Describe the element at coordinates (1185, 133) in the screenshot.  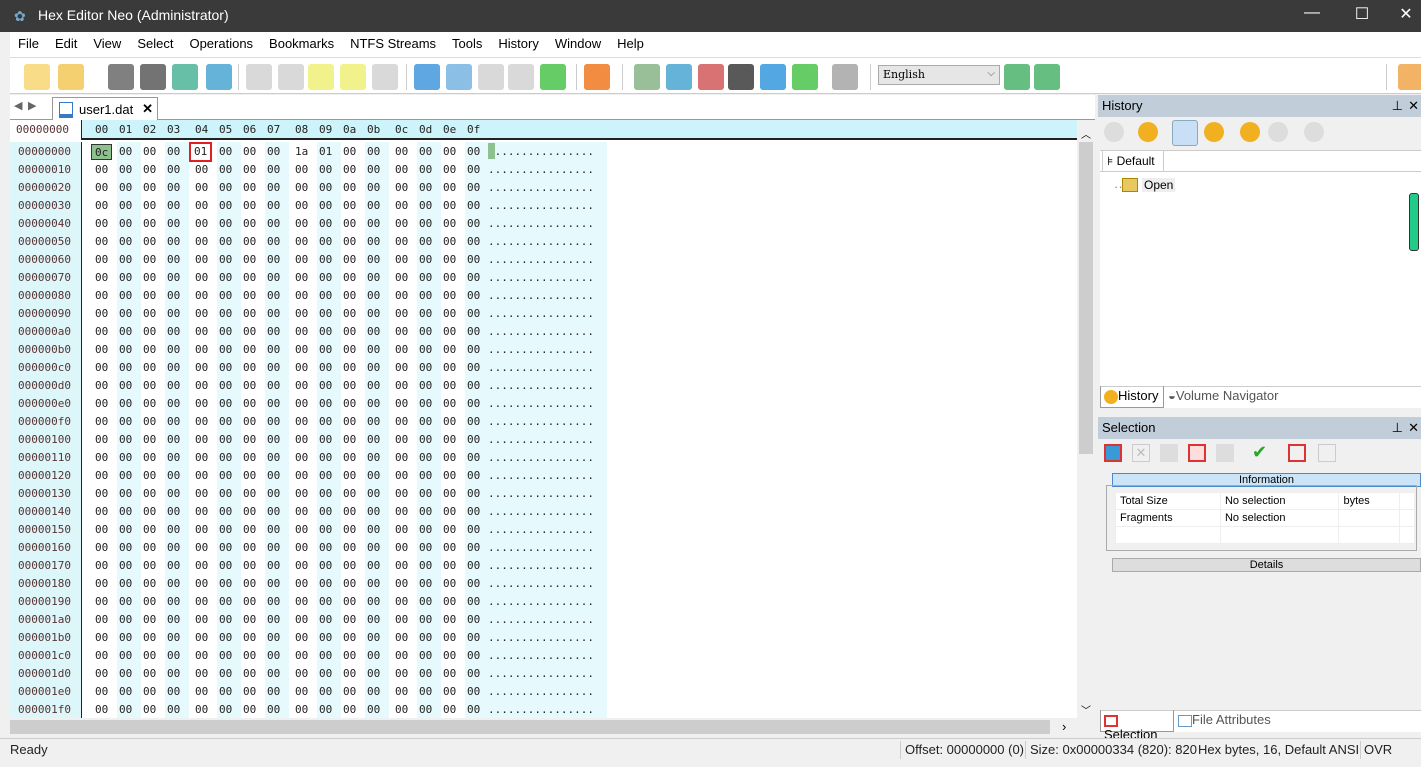
I see `history-linear-view-icon` at that location.